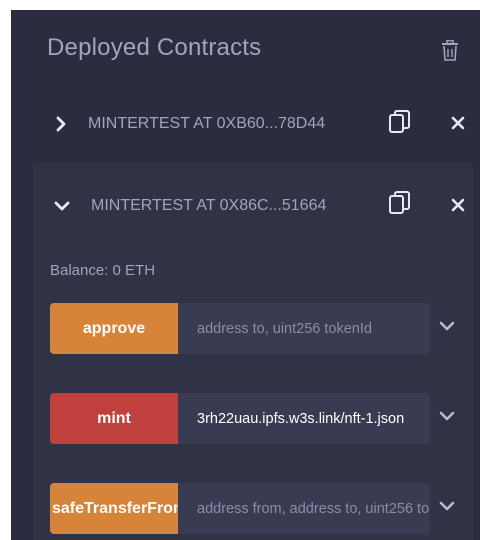 This screenshot has height=540, width=480. Describe the element at coordinates (154, 47) in the screenshot. I see `panel-title: Deployed Contracts` at that location.